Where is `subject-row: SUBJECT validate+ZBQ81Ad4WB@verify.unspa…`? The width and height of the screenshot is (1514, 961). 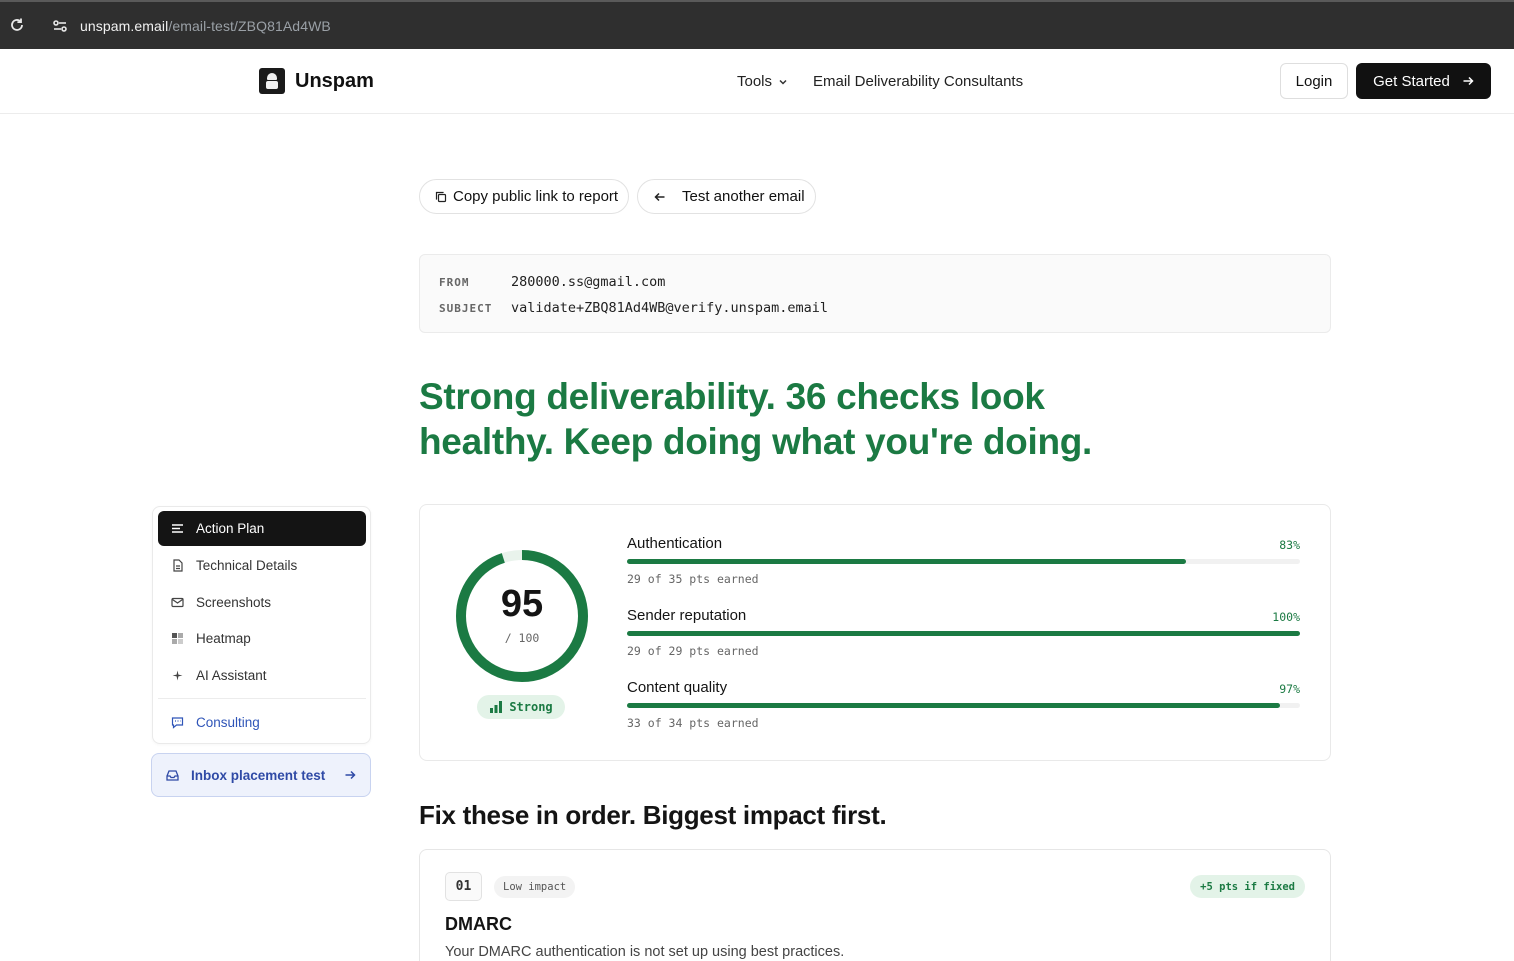
subject-row: SUBJECT validate+ZBQ81Ad4WB@verify.unspa… is located at coordinates (633, 308).